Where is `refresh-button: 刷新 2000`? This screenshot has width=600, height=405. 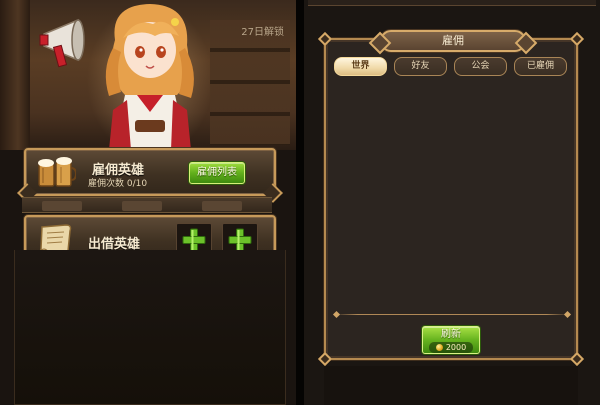
refresh-button: 刷新 2000 is located at coordinates (451, 340).